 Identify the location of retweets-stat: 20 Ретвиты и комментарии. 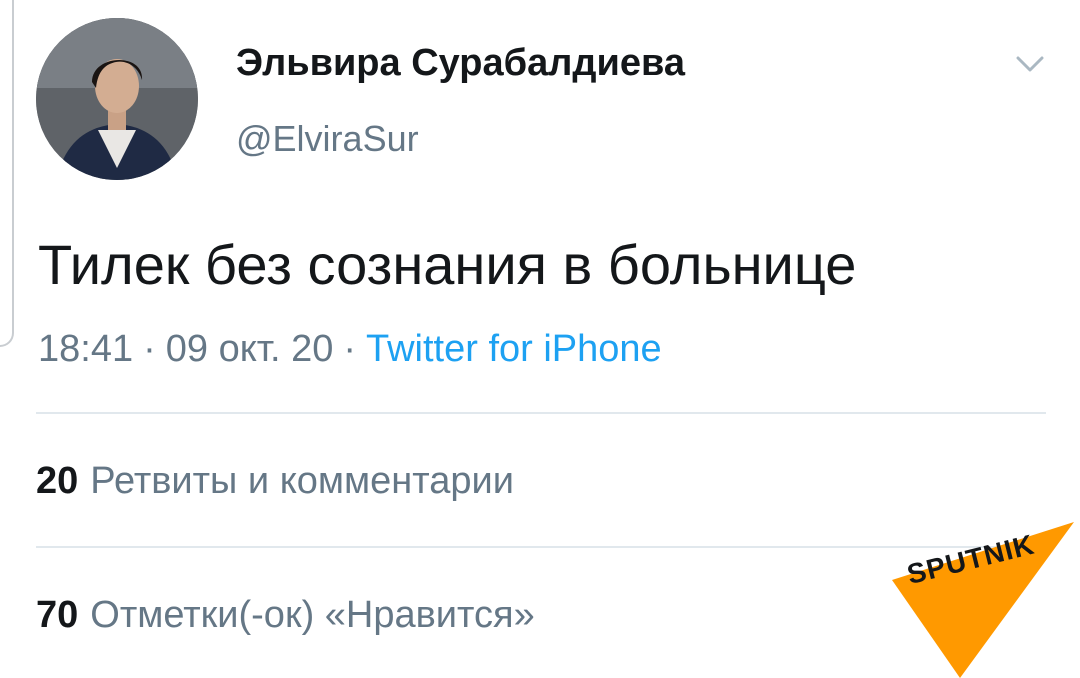
(275, 481).